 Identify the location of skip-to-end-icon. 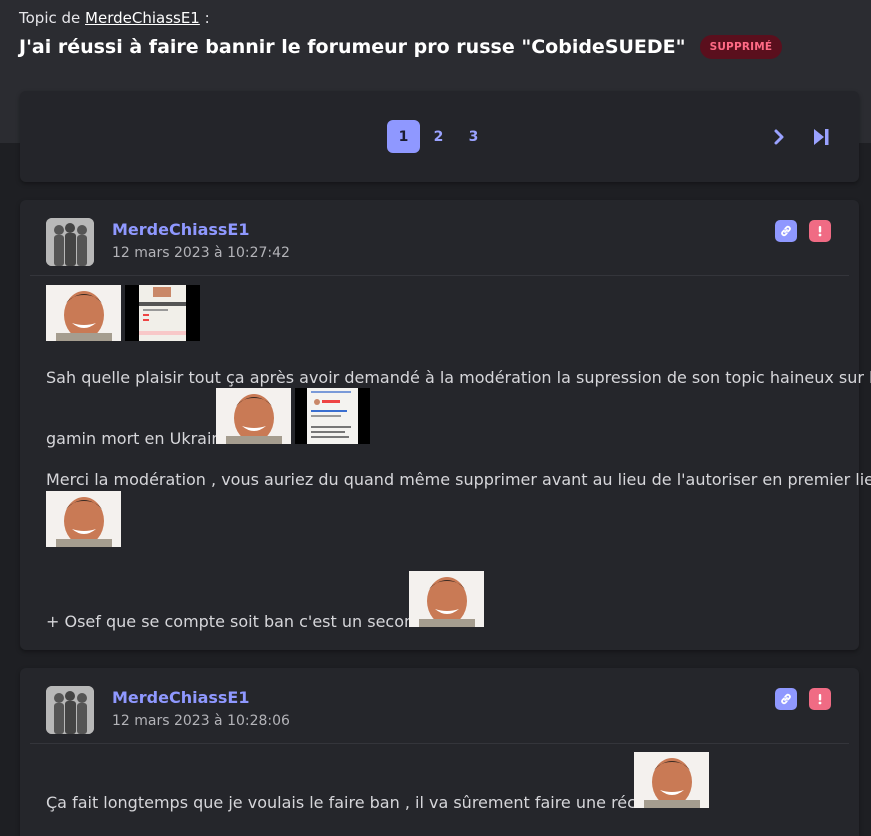
(821, 137).